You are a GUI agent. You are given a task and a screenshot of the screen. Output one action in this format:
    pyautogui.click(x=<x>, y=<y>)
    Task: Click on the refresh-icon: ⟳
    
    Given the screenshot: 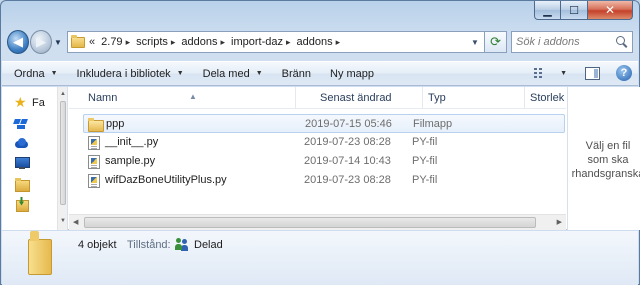 What is the action you would take?
    pyautogui.click(x=495, y=41)
    